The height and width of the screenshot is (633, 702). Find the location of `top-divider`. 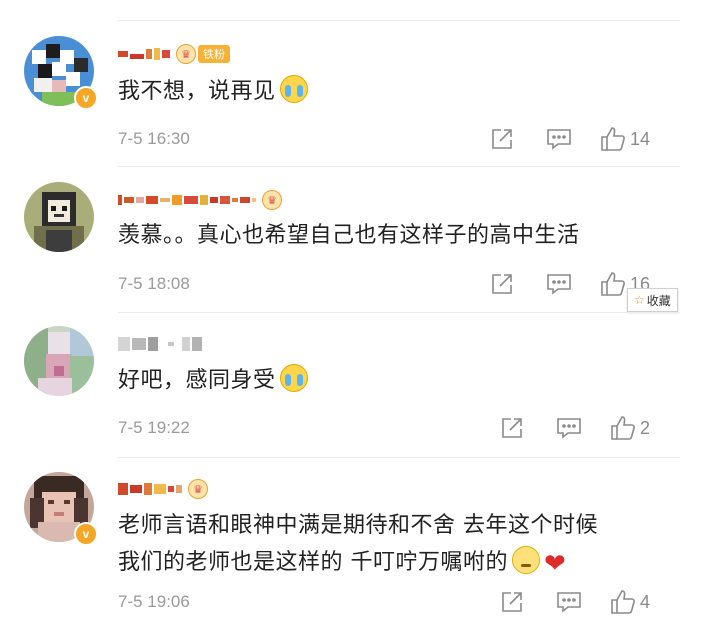

top-divider is located at coordinates (399, 20).